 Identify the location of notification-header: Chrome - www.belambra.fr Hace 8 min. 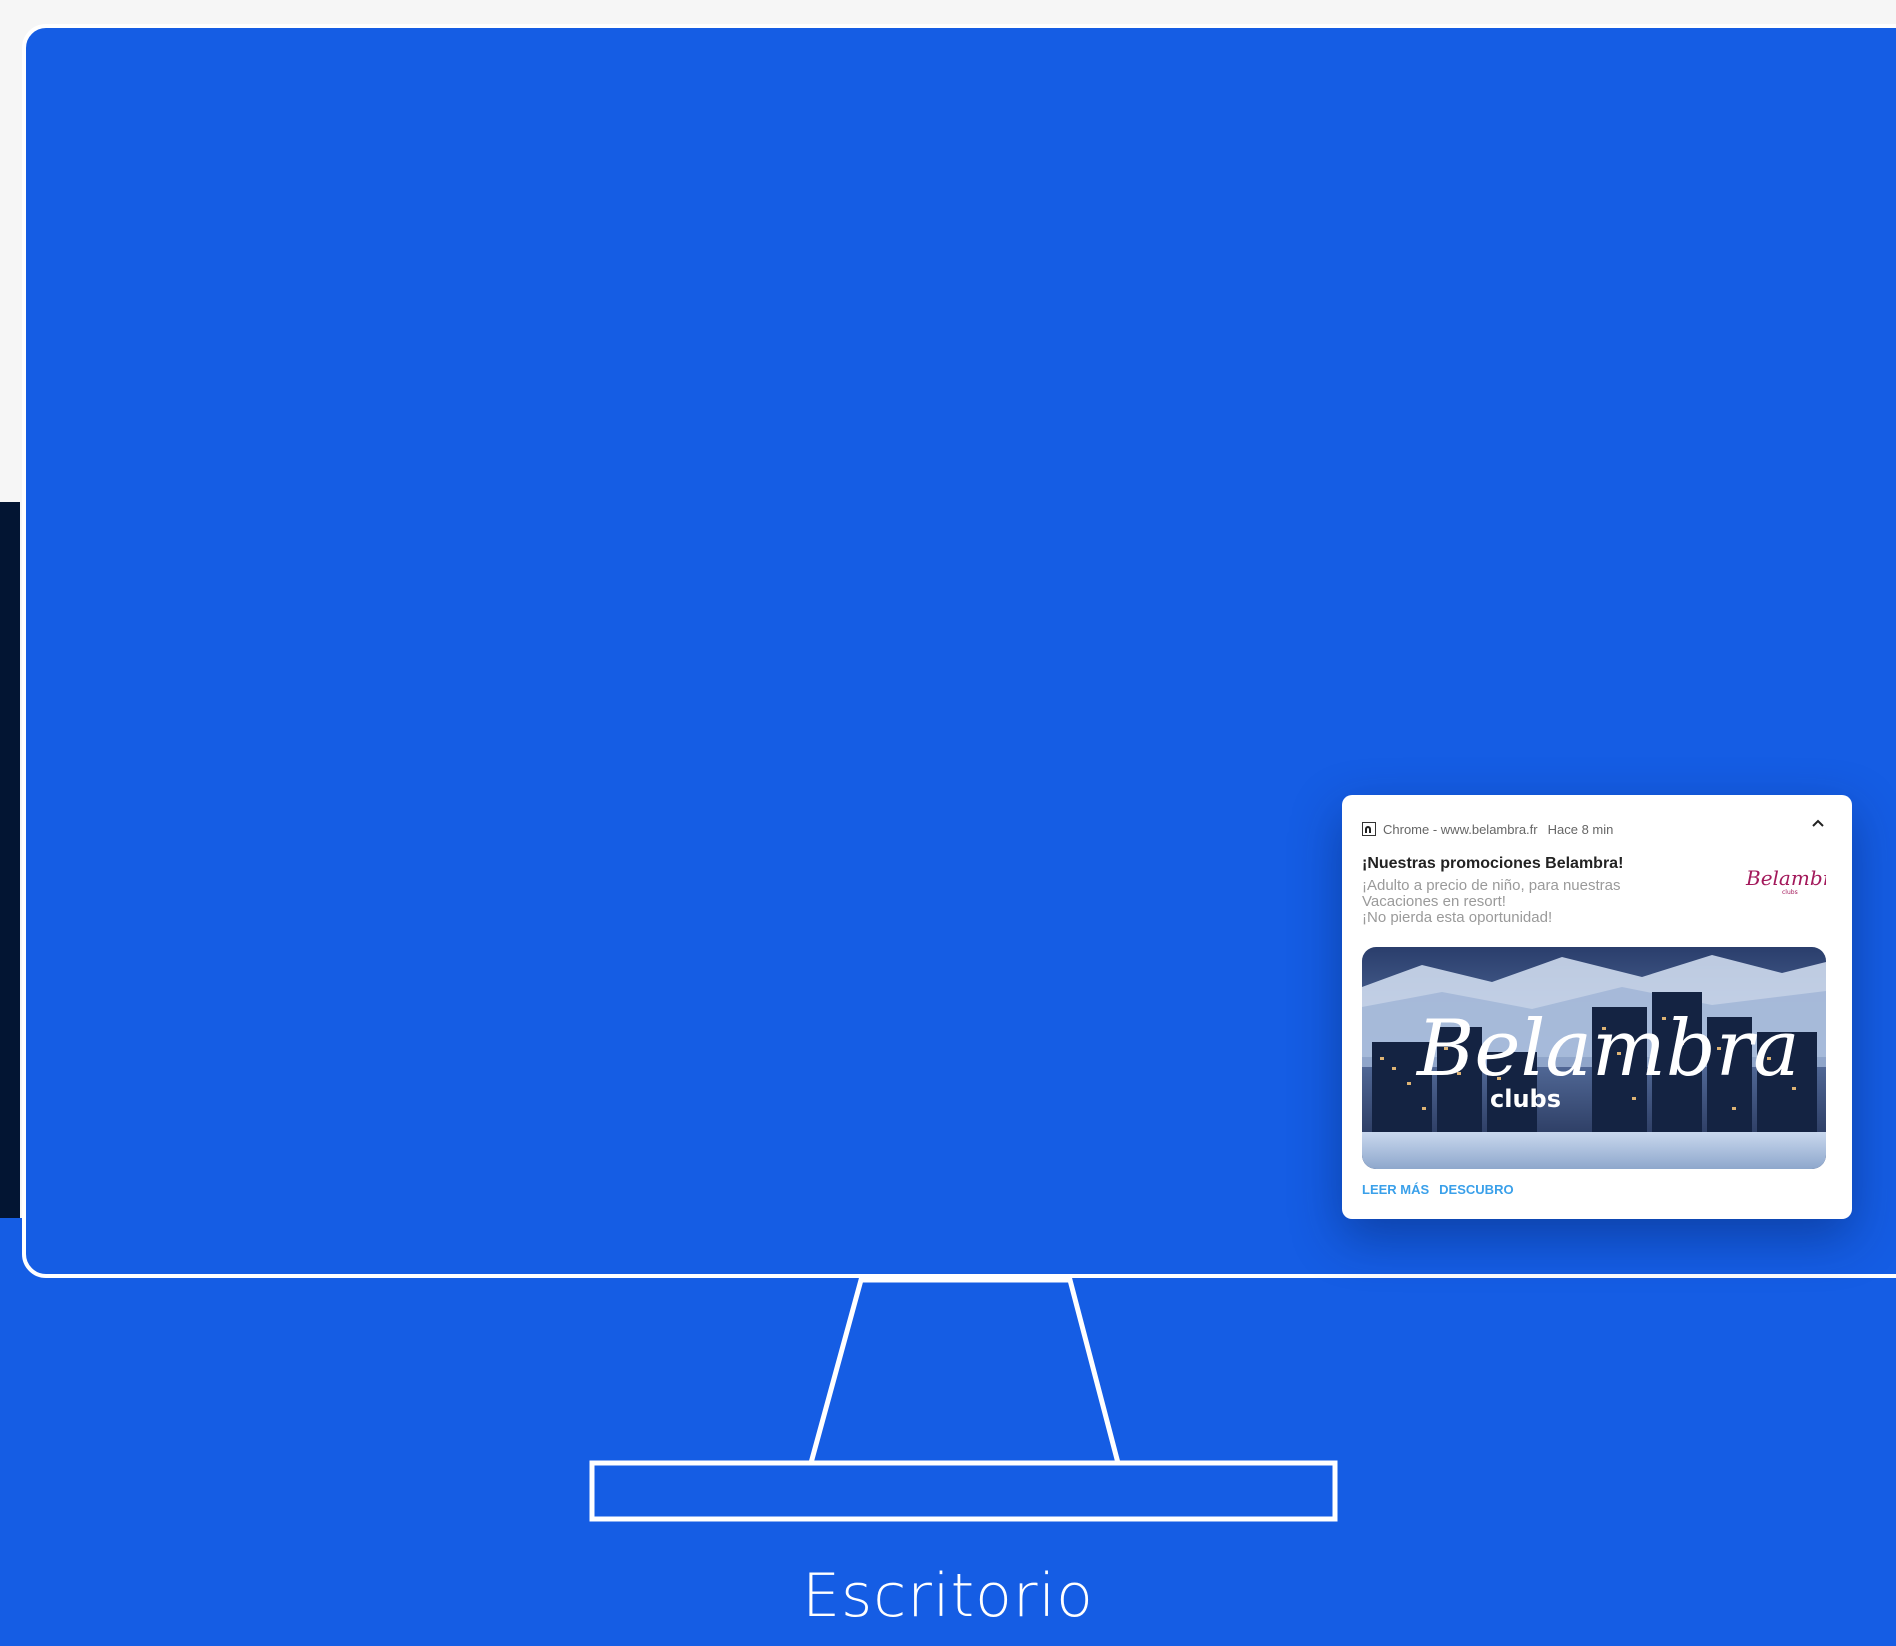
(1487, 829).